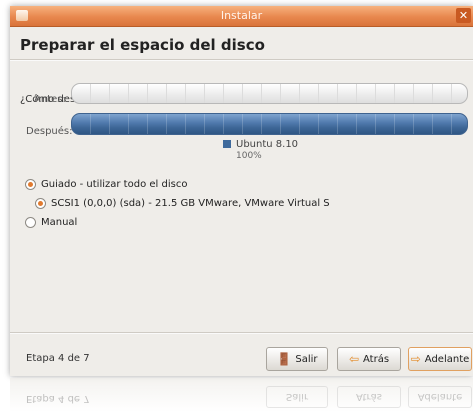 This screenshot has height=412, width=473. What do you see at coordinates (227, 144) in the screenshot?
I see `legend-swatch` at bounding box center [227, 144].